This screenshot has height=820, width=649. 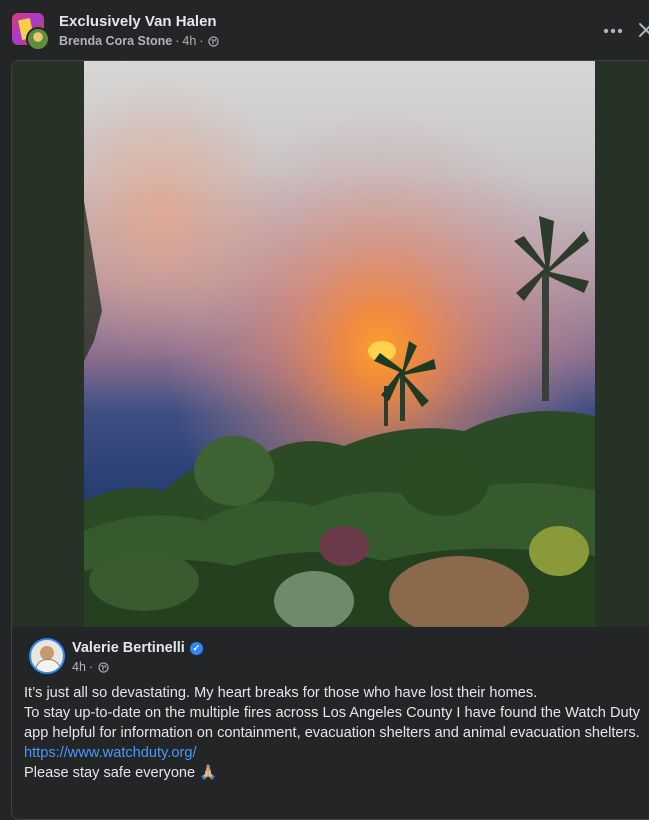 What do you see at coordinates (138, 21) in the screenshot?
I see `group-name: Exclusively Van Halen` at bounding box center [138, 21].